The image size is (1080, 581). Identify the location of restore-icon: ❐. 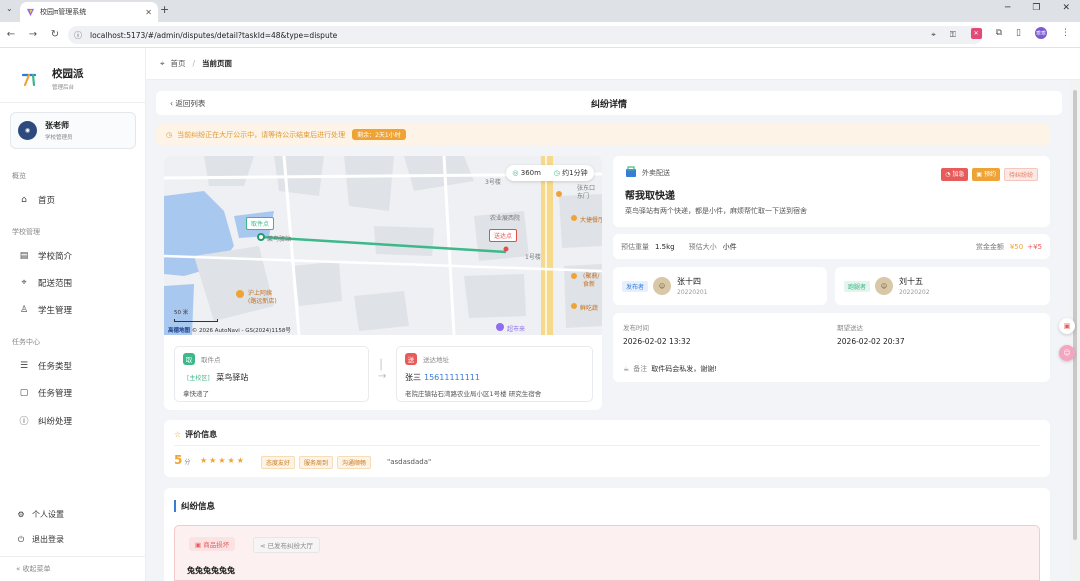
(1036, 8).